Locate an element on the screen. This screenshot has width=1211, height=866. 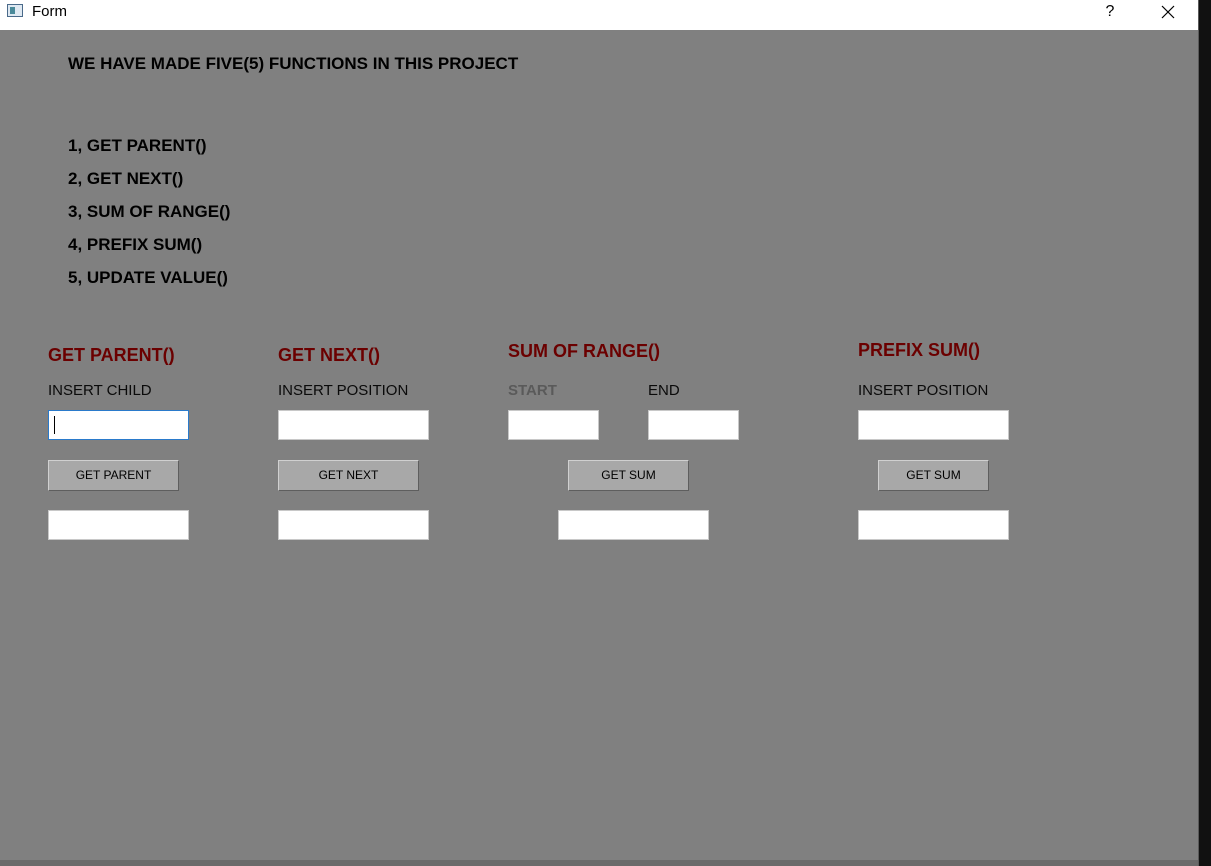
prefix-sum-output is located at coordinates (933, 525).